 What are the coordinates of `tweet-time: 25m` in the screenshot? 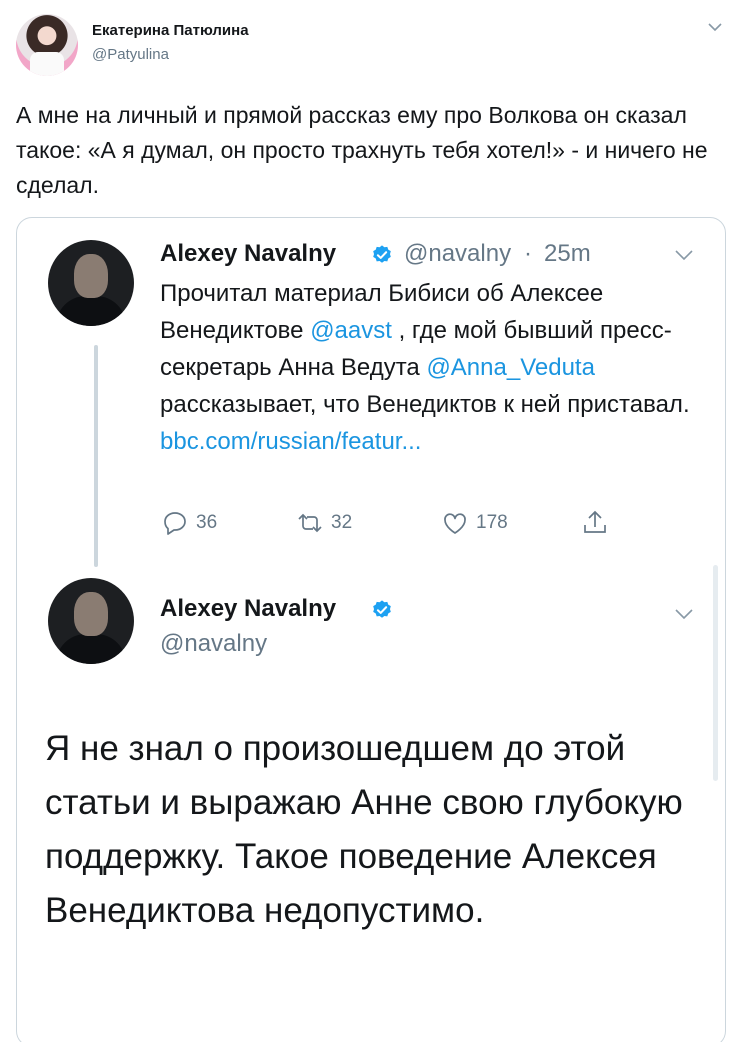 It's located at (567, 254).